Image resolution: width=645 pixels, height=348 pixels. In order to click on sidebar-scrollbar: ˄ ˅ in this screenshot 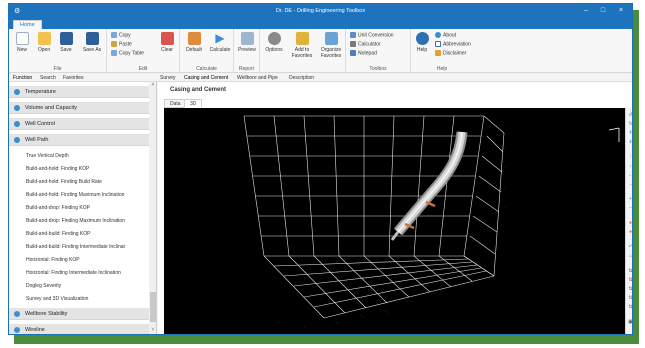, I will do `click(152, 208)`.